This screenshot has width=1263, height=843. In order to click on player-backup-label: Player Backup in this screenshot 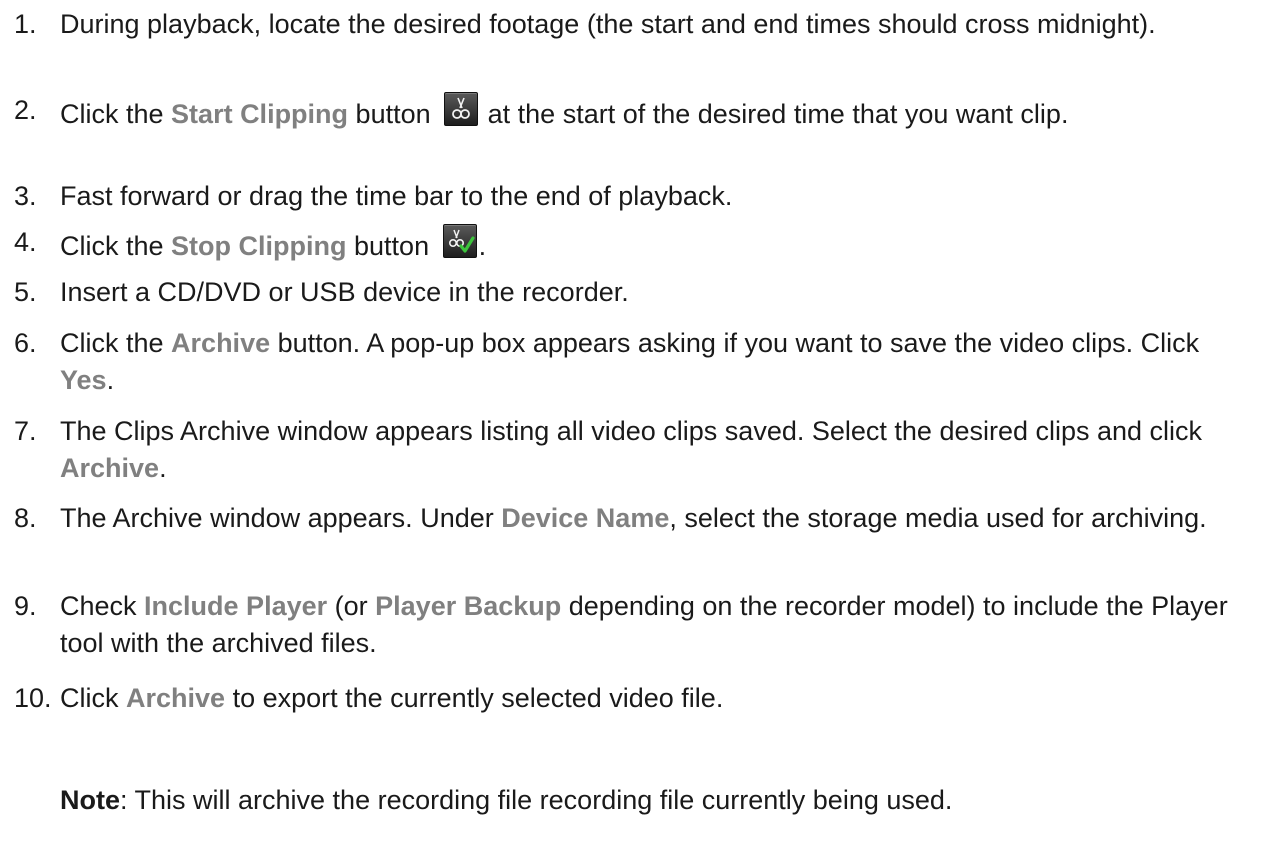, I will do `click(468, 606)`.